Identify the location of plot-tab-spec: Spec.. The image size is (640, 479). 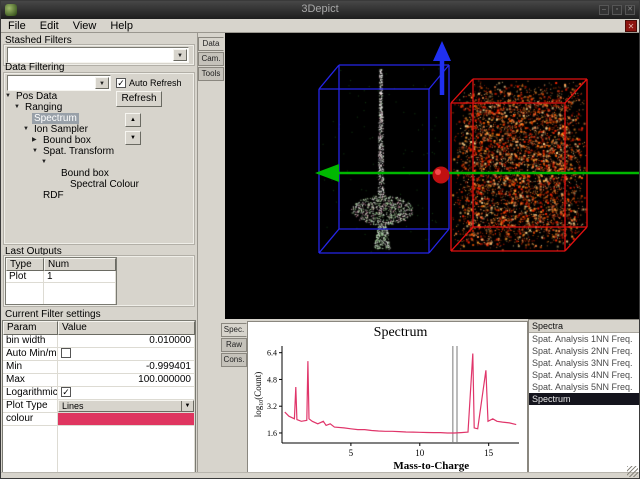
(234, 330).